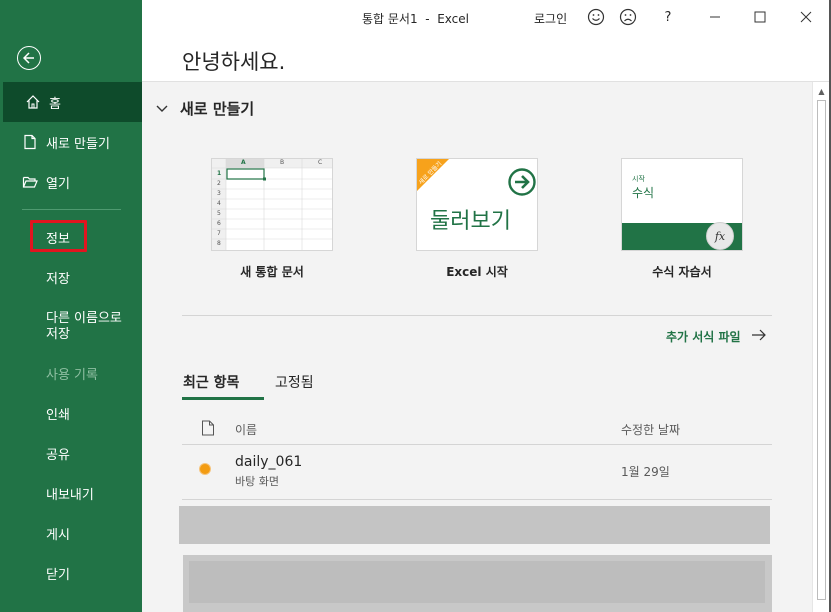 This screenshot has height=612, width=831. What do you see at coordinates (219, 213) in the screenshot?
I see `row-header: 5` at bounding box center [219, 213].